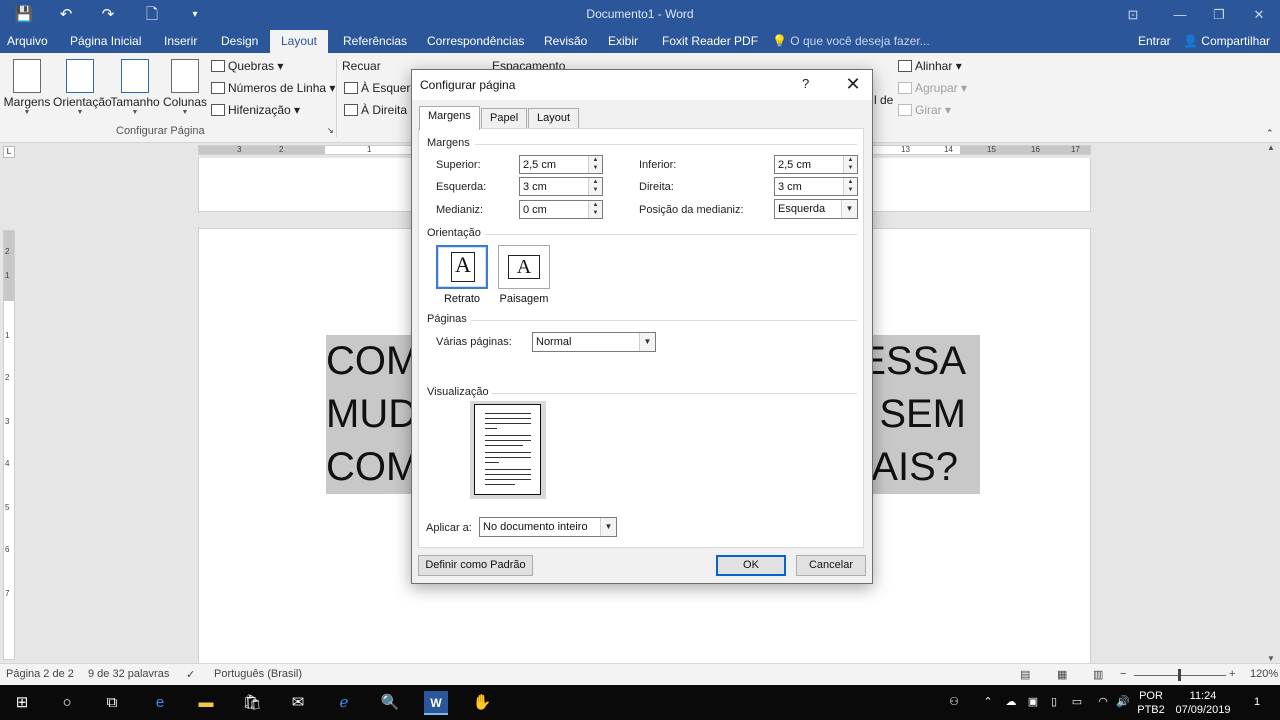  I want to click on language-tray: POR PTB2, so click(1151, 702).